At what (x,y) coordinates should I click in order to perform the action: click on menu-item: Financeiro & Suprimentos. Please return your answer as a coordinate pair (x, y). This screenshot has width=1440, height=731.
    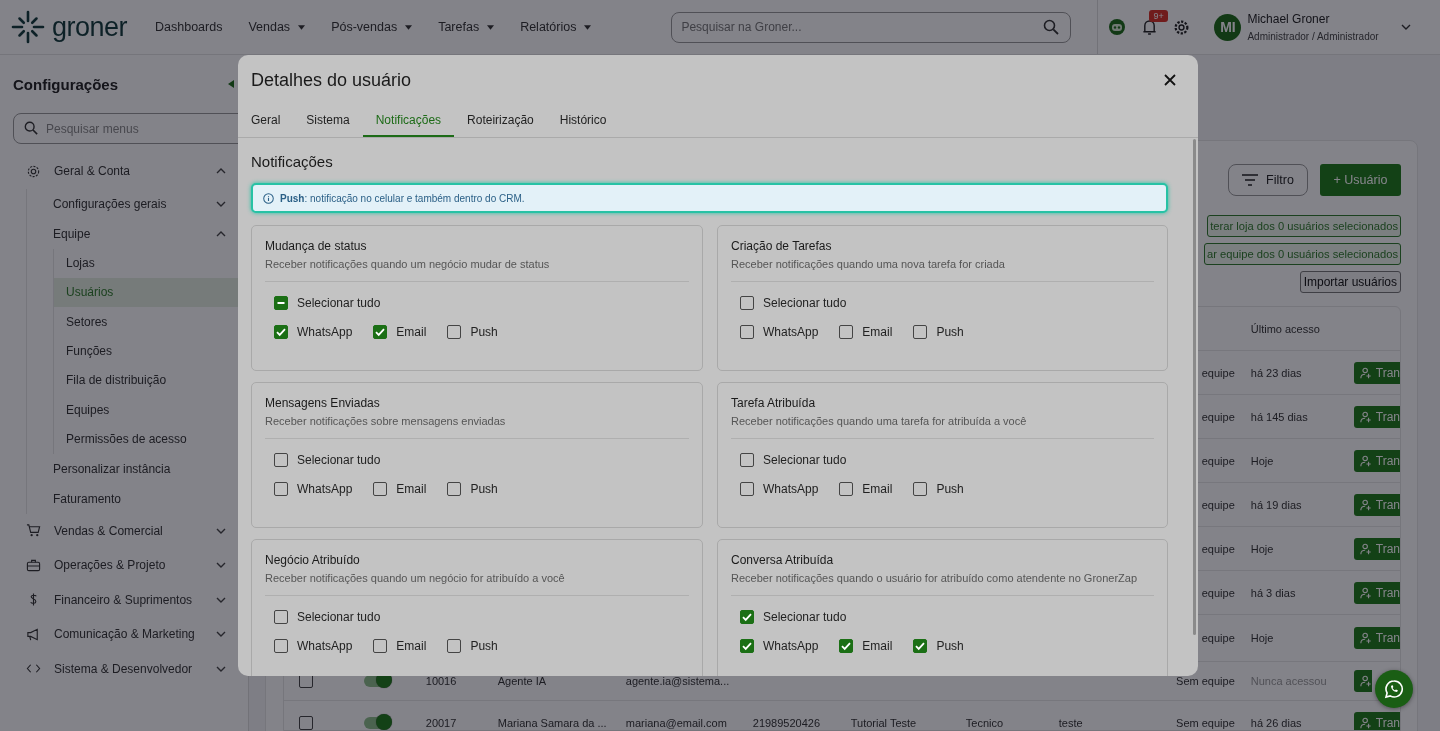
    Looking at the image, I should click on (123, 600).